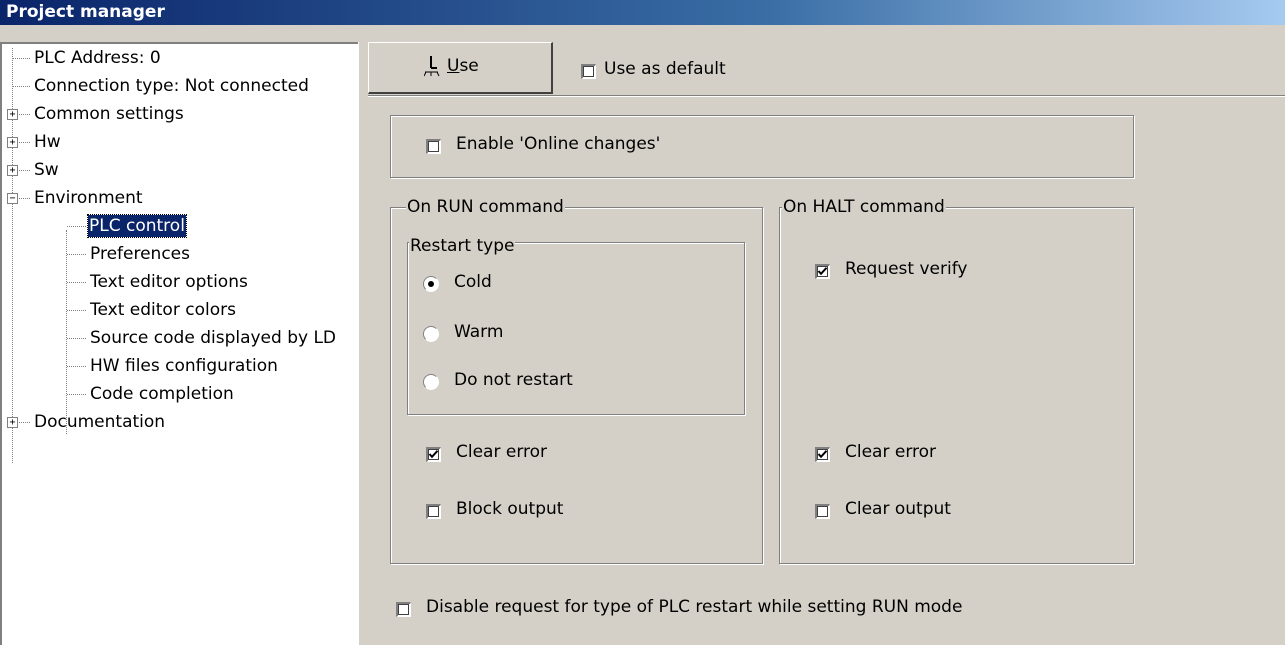 This screenshot has height=645, width=1285. What do you see at coordinates (100, 422) in the screenshot?
I see `tree-item-label: Documentation` at bounding box center [100, 422].